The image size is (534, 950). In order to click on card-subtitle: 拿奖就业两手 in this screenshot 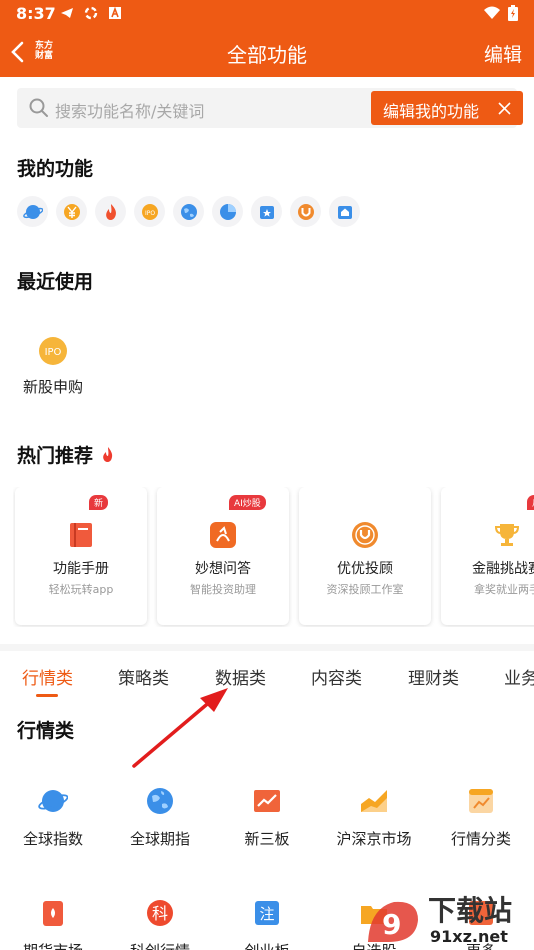, I will do `click(504, 589)`.